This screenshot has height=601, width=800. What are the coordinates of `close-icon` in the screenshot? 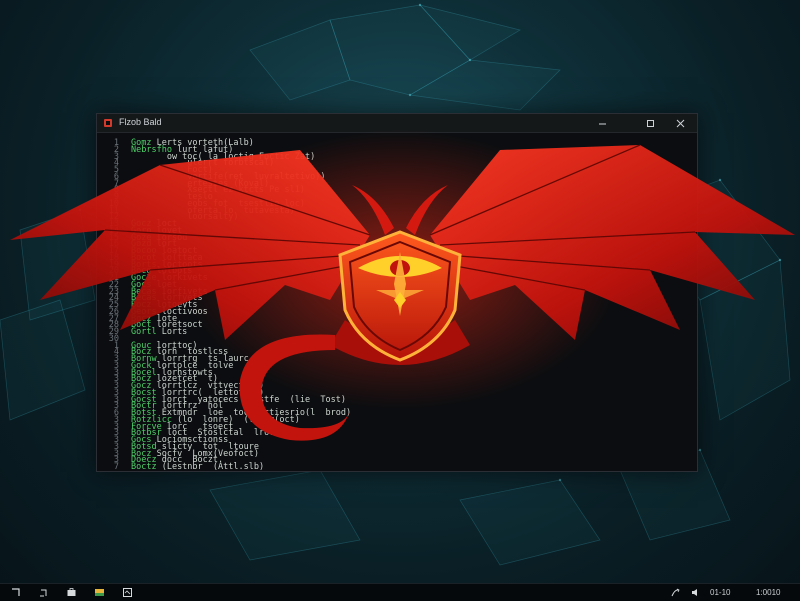 It's located at (680, 123).